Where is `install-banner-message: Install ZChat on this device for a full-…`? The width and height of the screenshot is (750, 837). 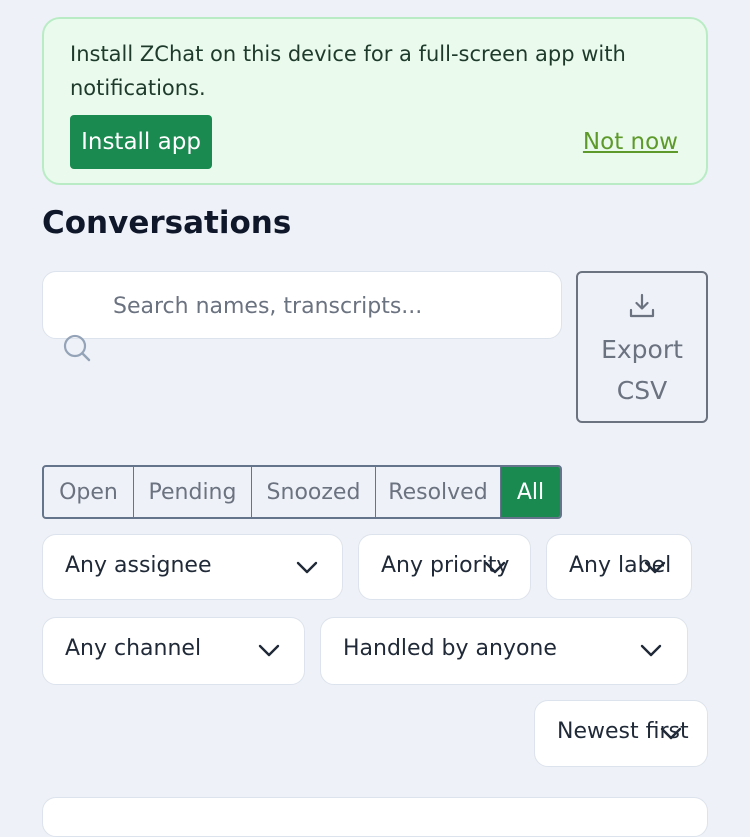 install-banner-message: Install ZChat on this device for a full-… is located at coordinates (348, 71).